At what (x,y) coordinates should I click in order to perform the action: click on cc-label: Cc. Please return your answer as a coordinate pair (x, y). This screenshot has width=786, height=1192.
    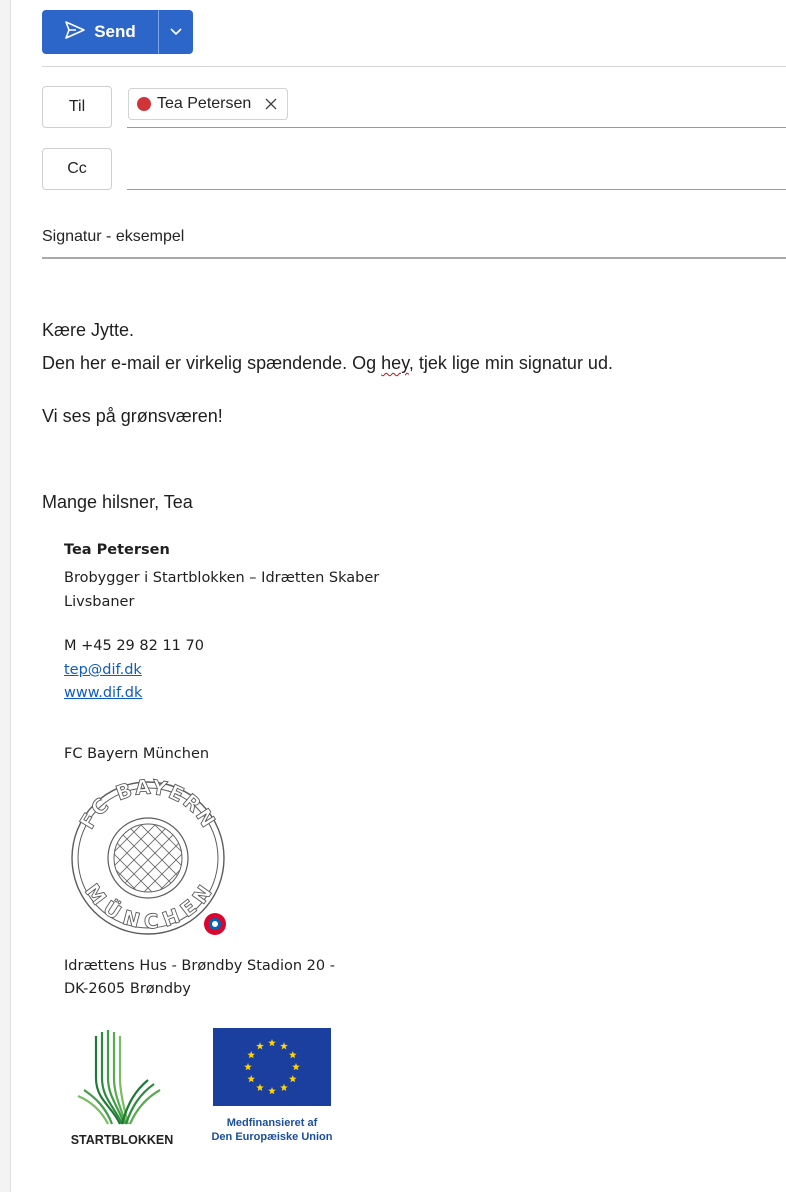
    Looking at the image, I should click on (77, 168).